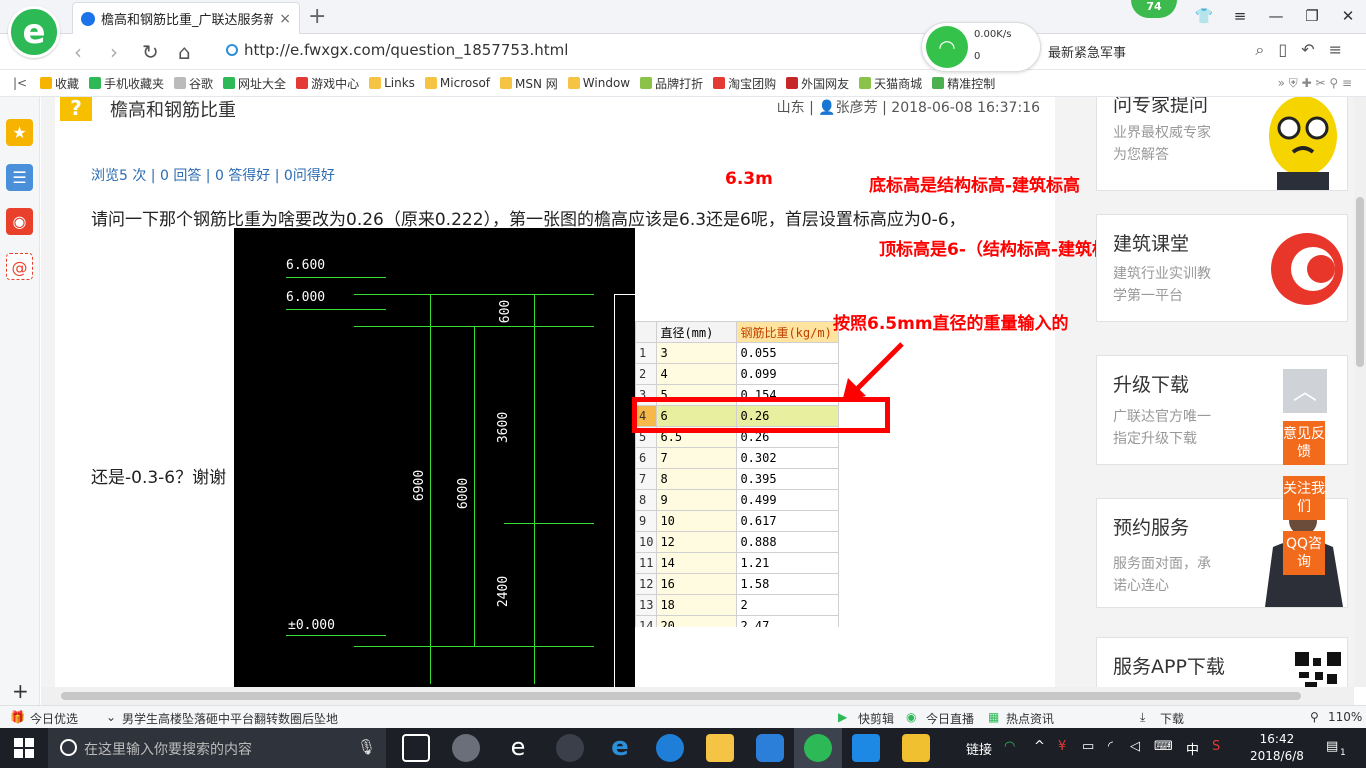 The height and width of the screenshot is (768, 1366). What do you see at coordinates (737, 605) in the screenshot?
I see `table-row: 13 18 2` at bounding box center [737, 605].